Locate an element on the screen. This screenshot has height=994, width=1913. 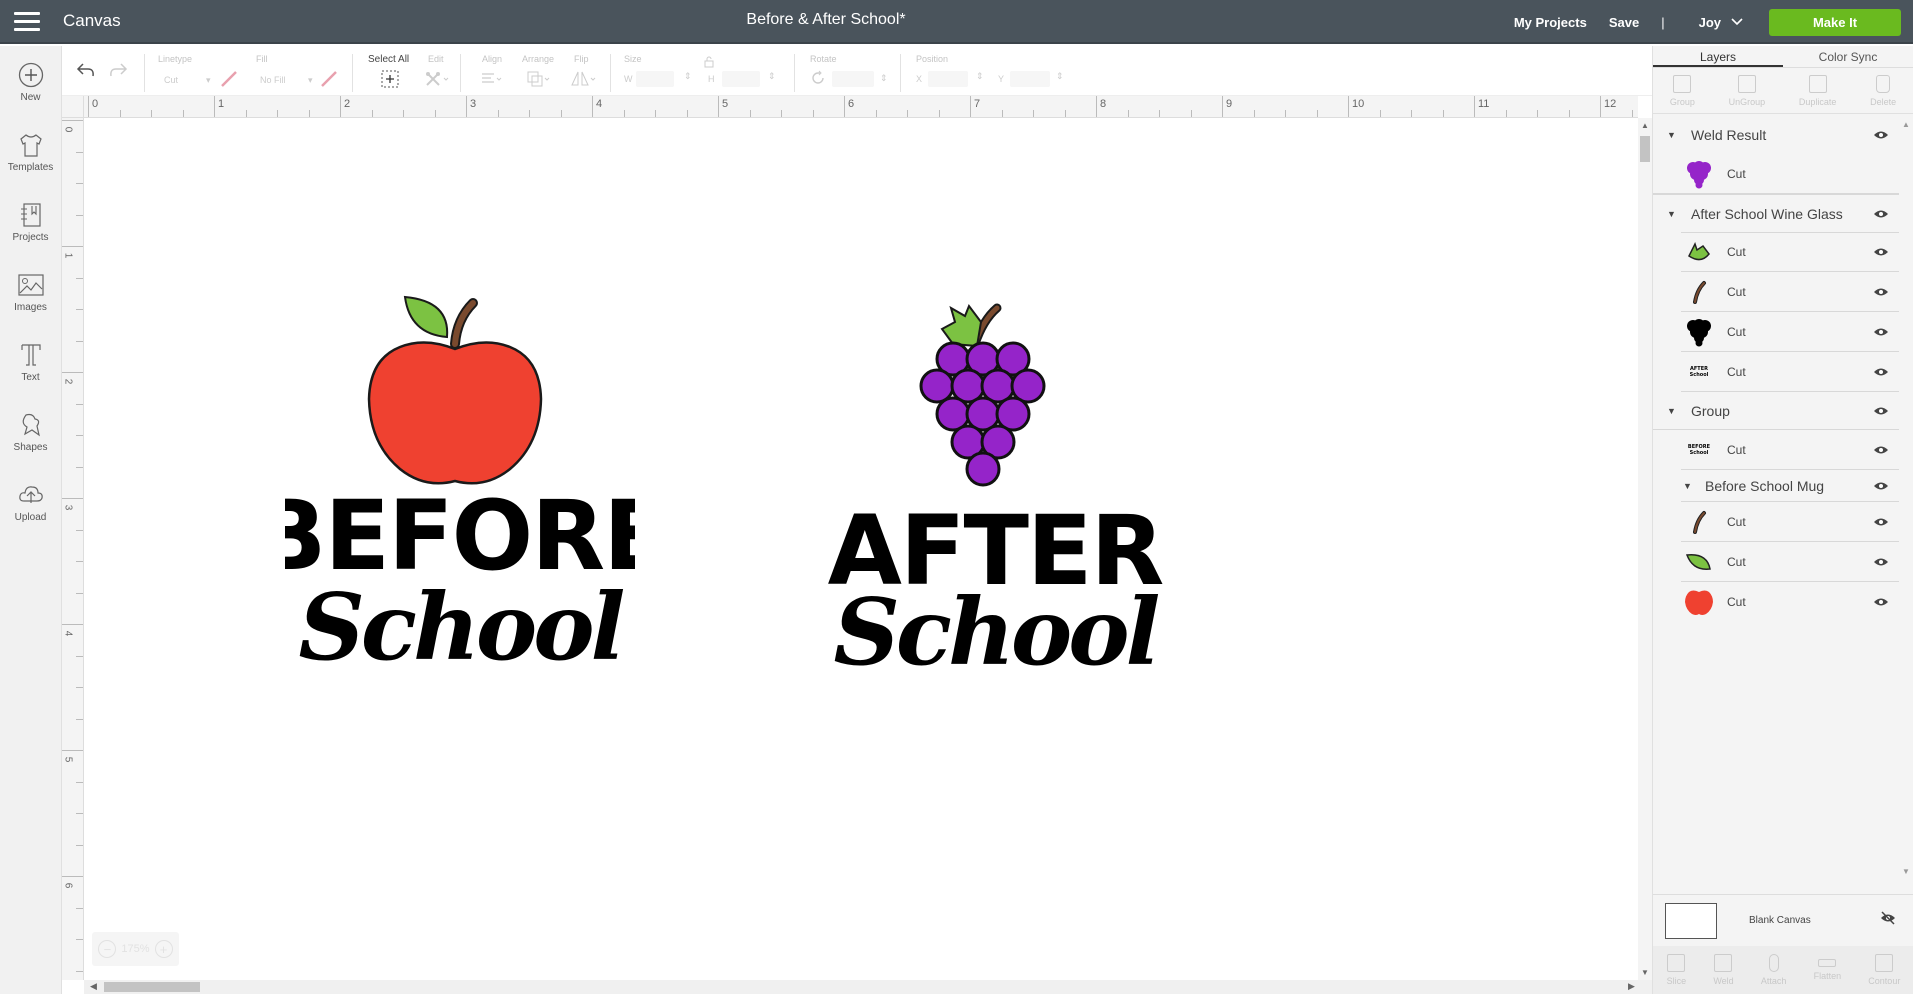
layer-group-group: ▼ Group is located at coordinates (1776, 411).